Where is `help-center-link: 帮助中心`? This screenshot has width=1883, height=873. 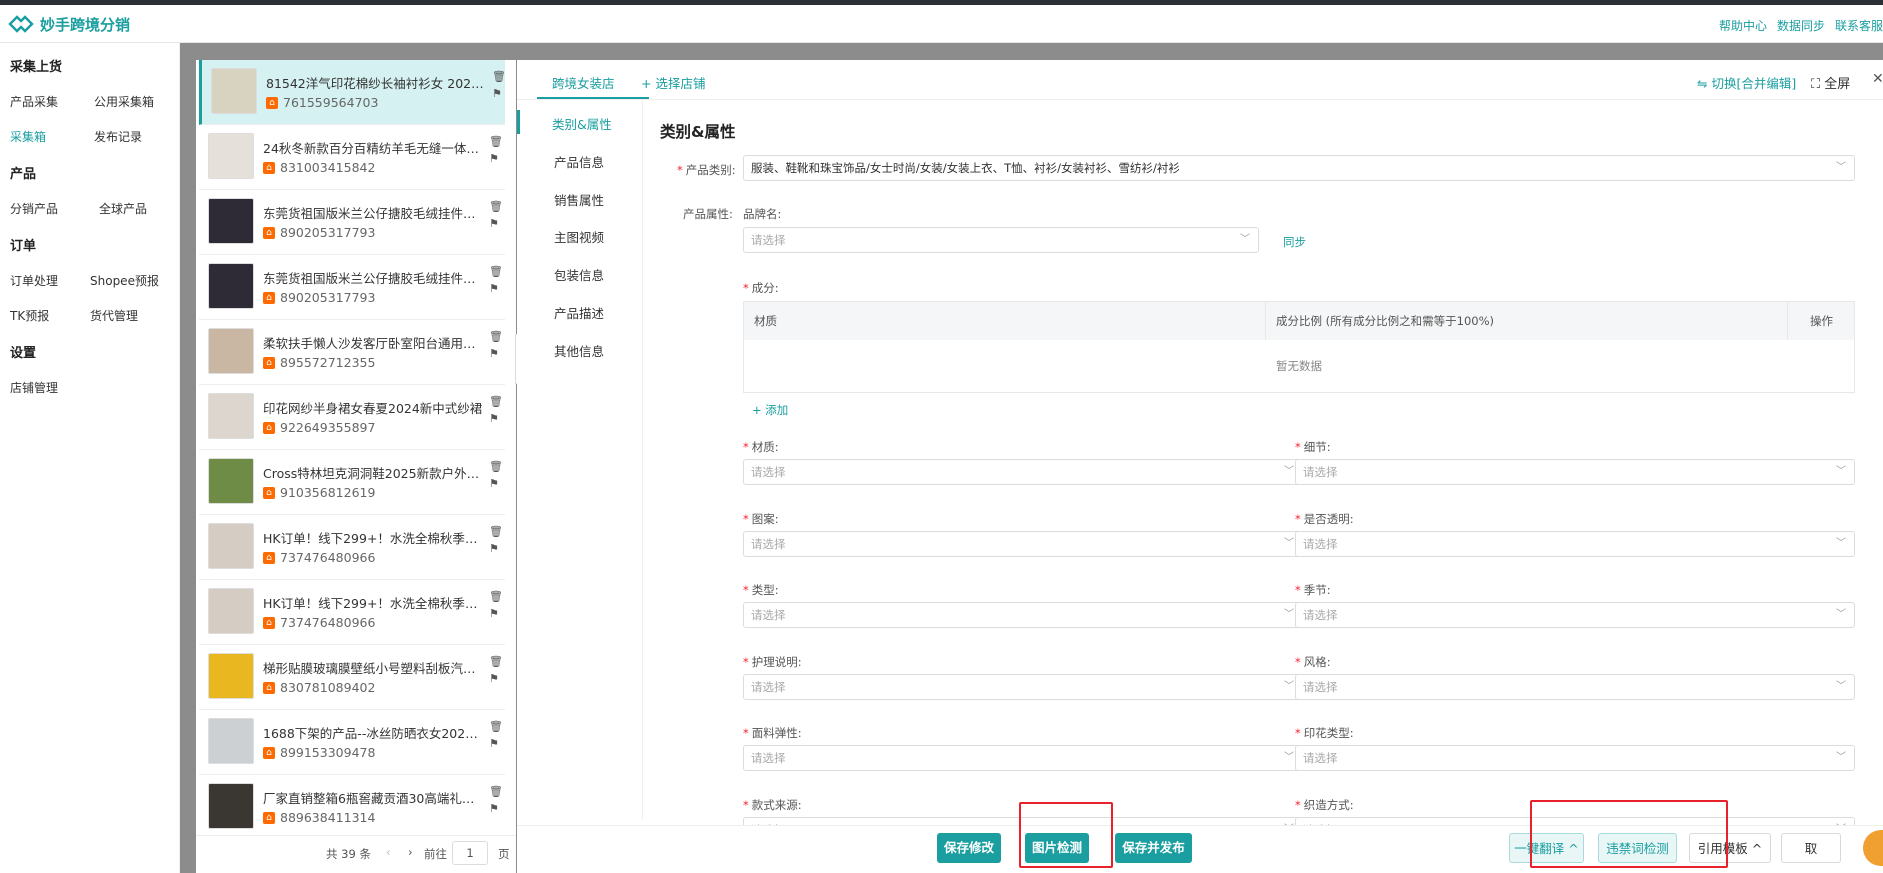 help-center-link: 帮助中心 is located at coordinates (1743, 25).